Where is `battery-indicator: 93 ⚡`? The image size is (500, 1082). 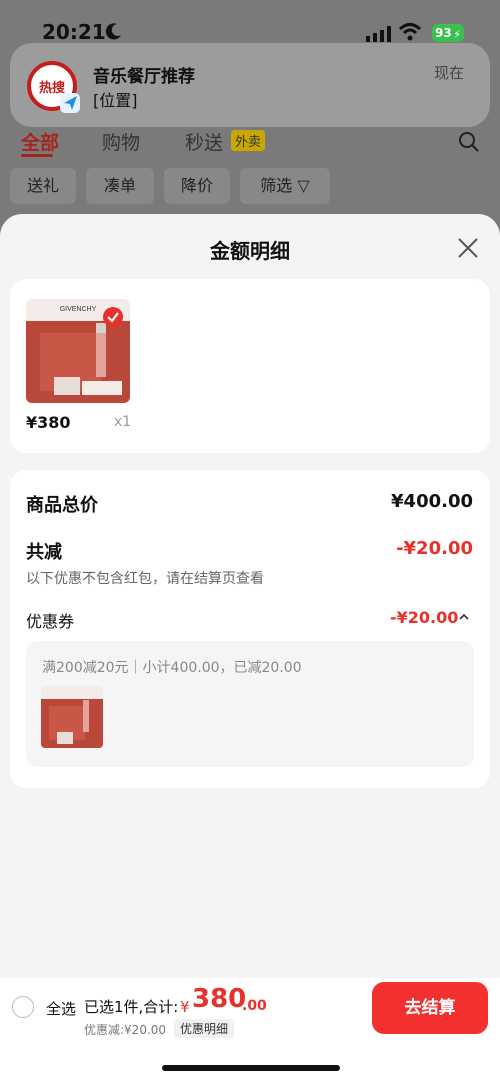 battery-indicator: 93 ⚡ is located at coordinates (448, 33).